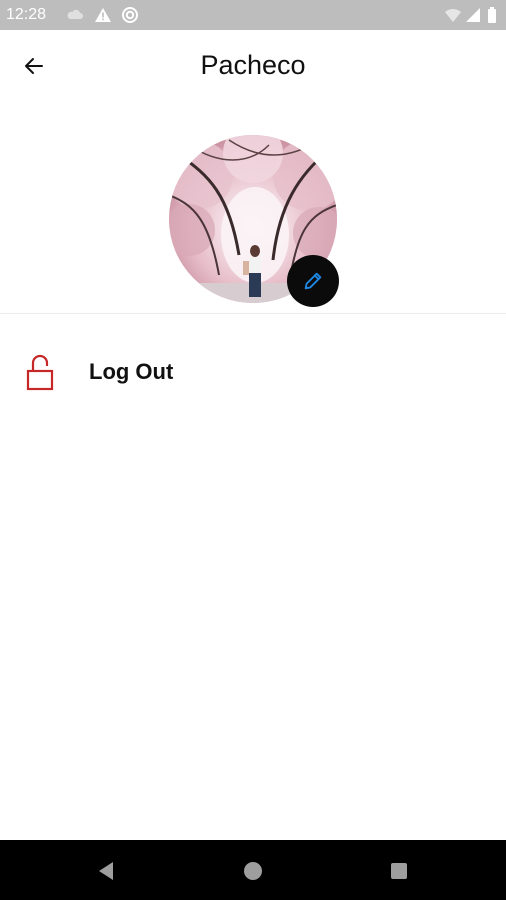  I want to click on edit-avatar-button, so click(313, 281).